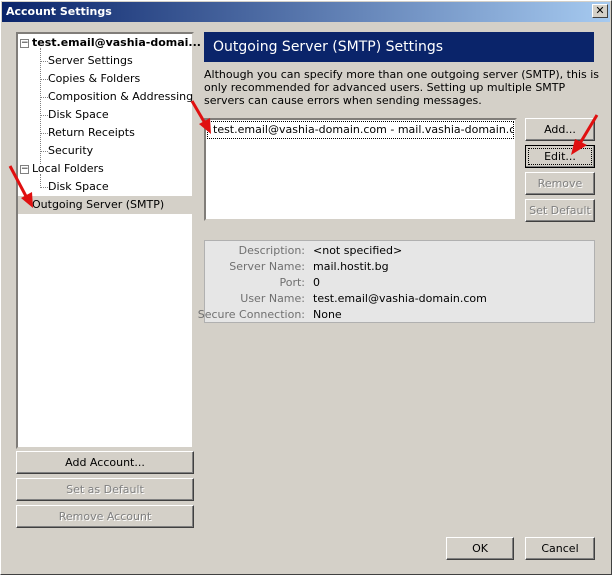 This screenshot has width=612, height=575. What do you see at coordinates (316, 282) in the screenshot?
I see `port-value: 0` at bounding box center [316, 282].